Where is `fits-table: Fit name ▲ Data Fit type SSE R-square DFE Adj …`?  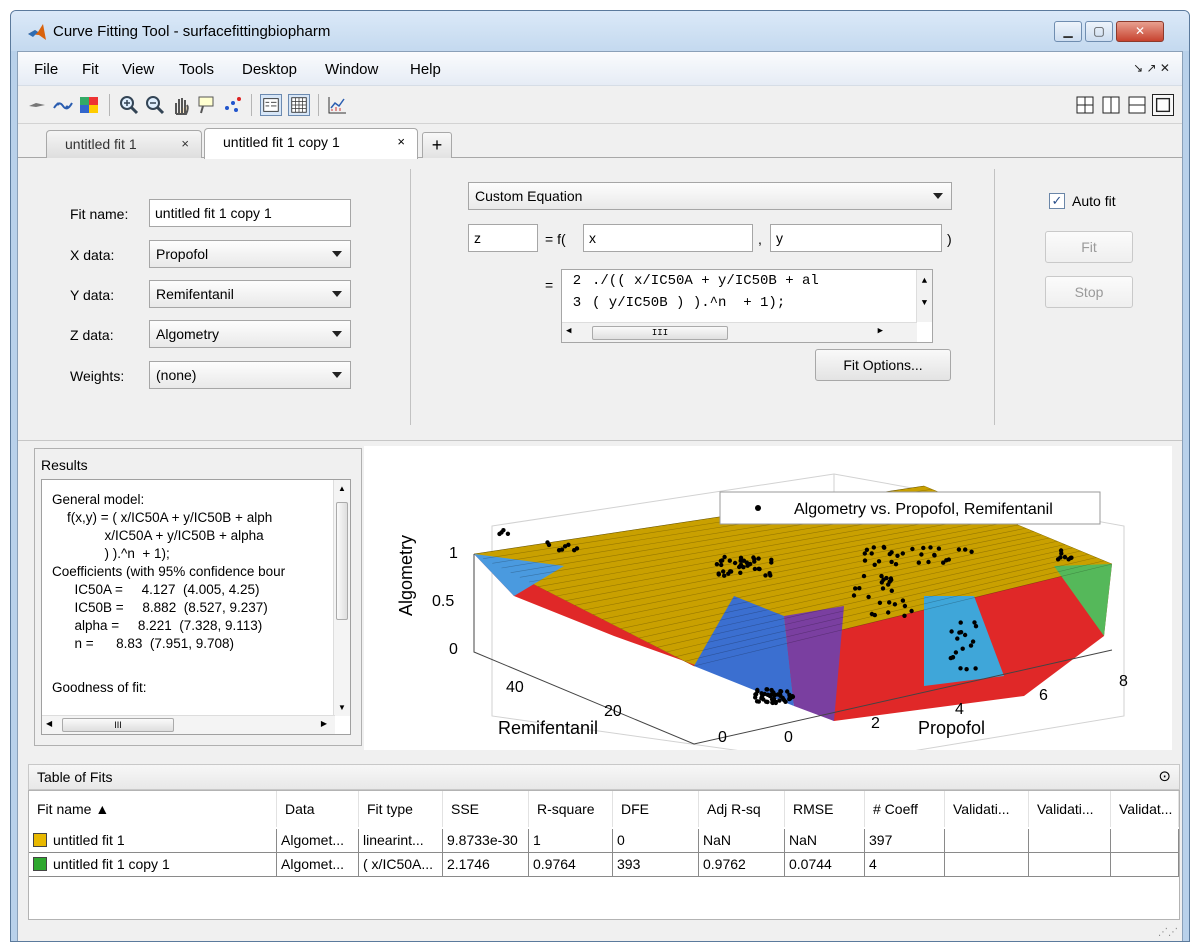
fits-table: Fit name ▲ Data Fit type SSE R-square DFE Adj … is located at coordinates (604, 855).